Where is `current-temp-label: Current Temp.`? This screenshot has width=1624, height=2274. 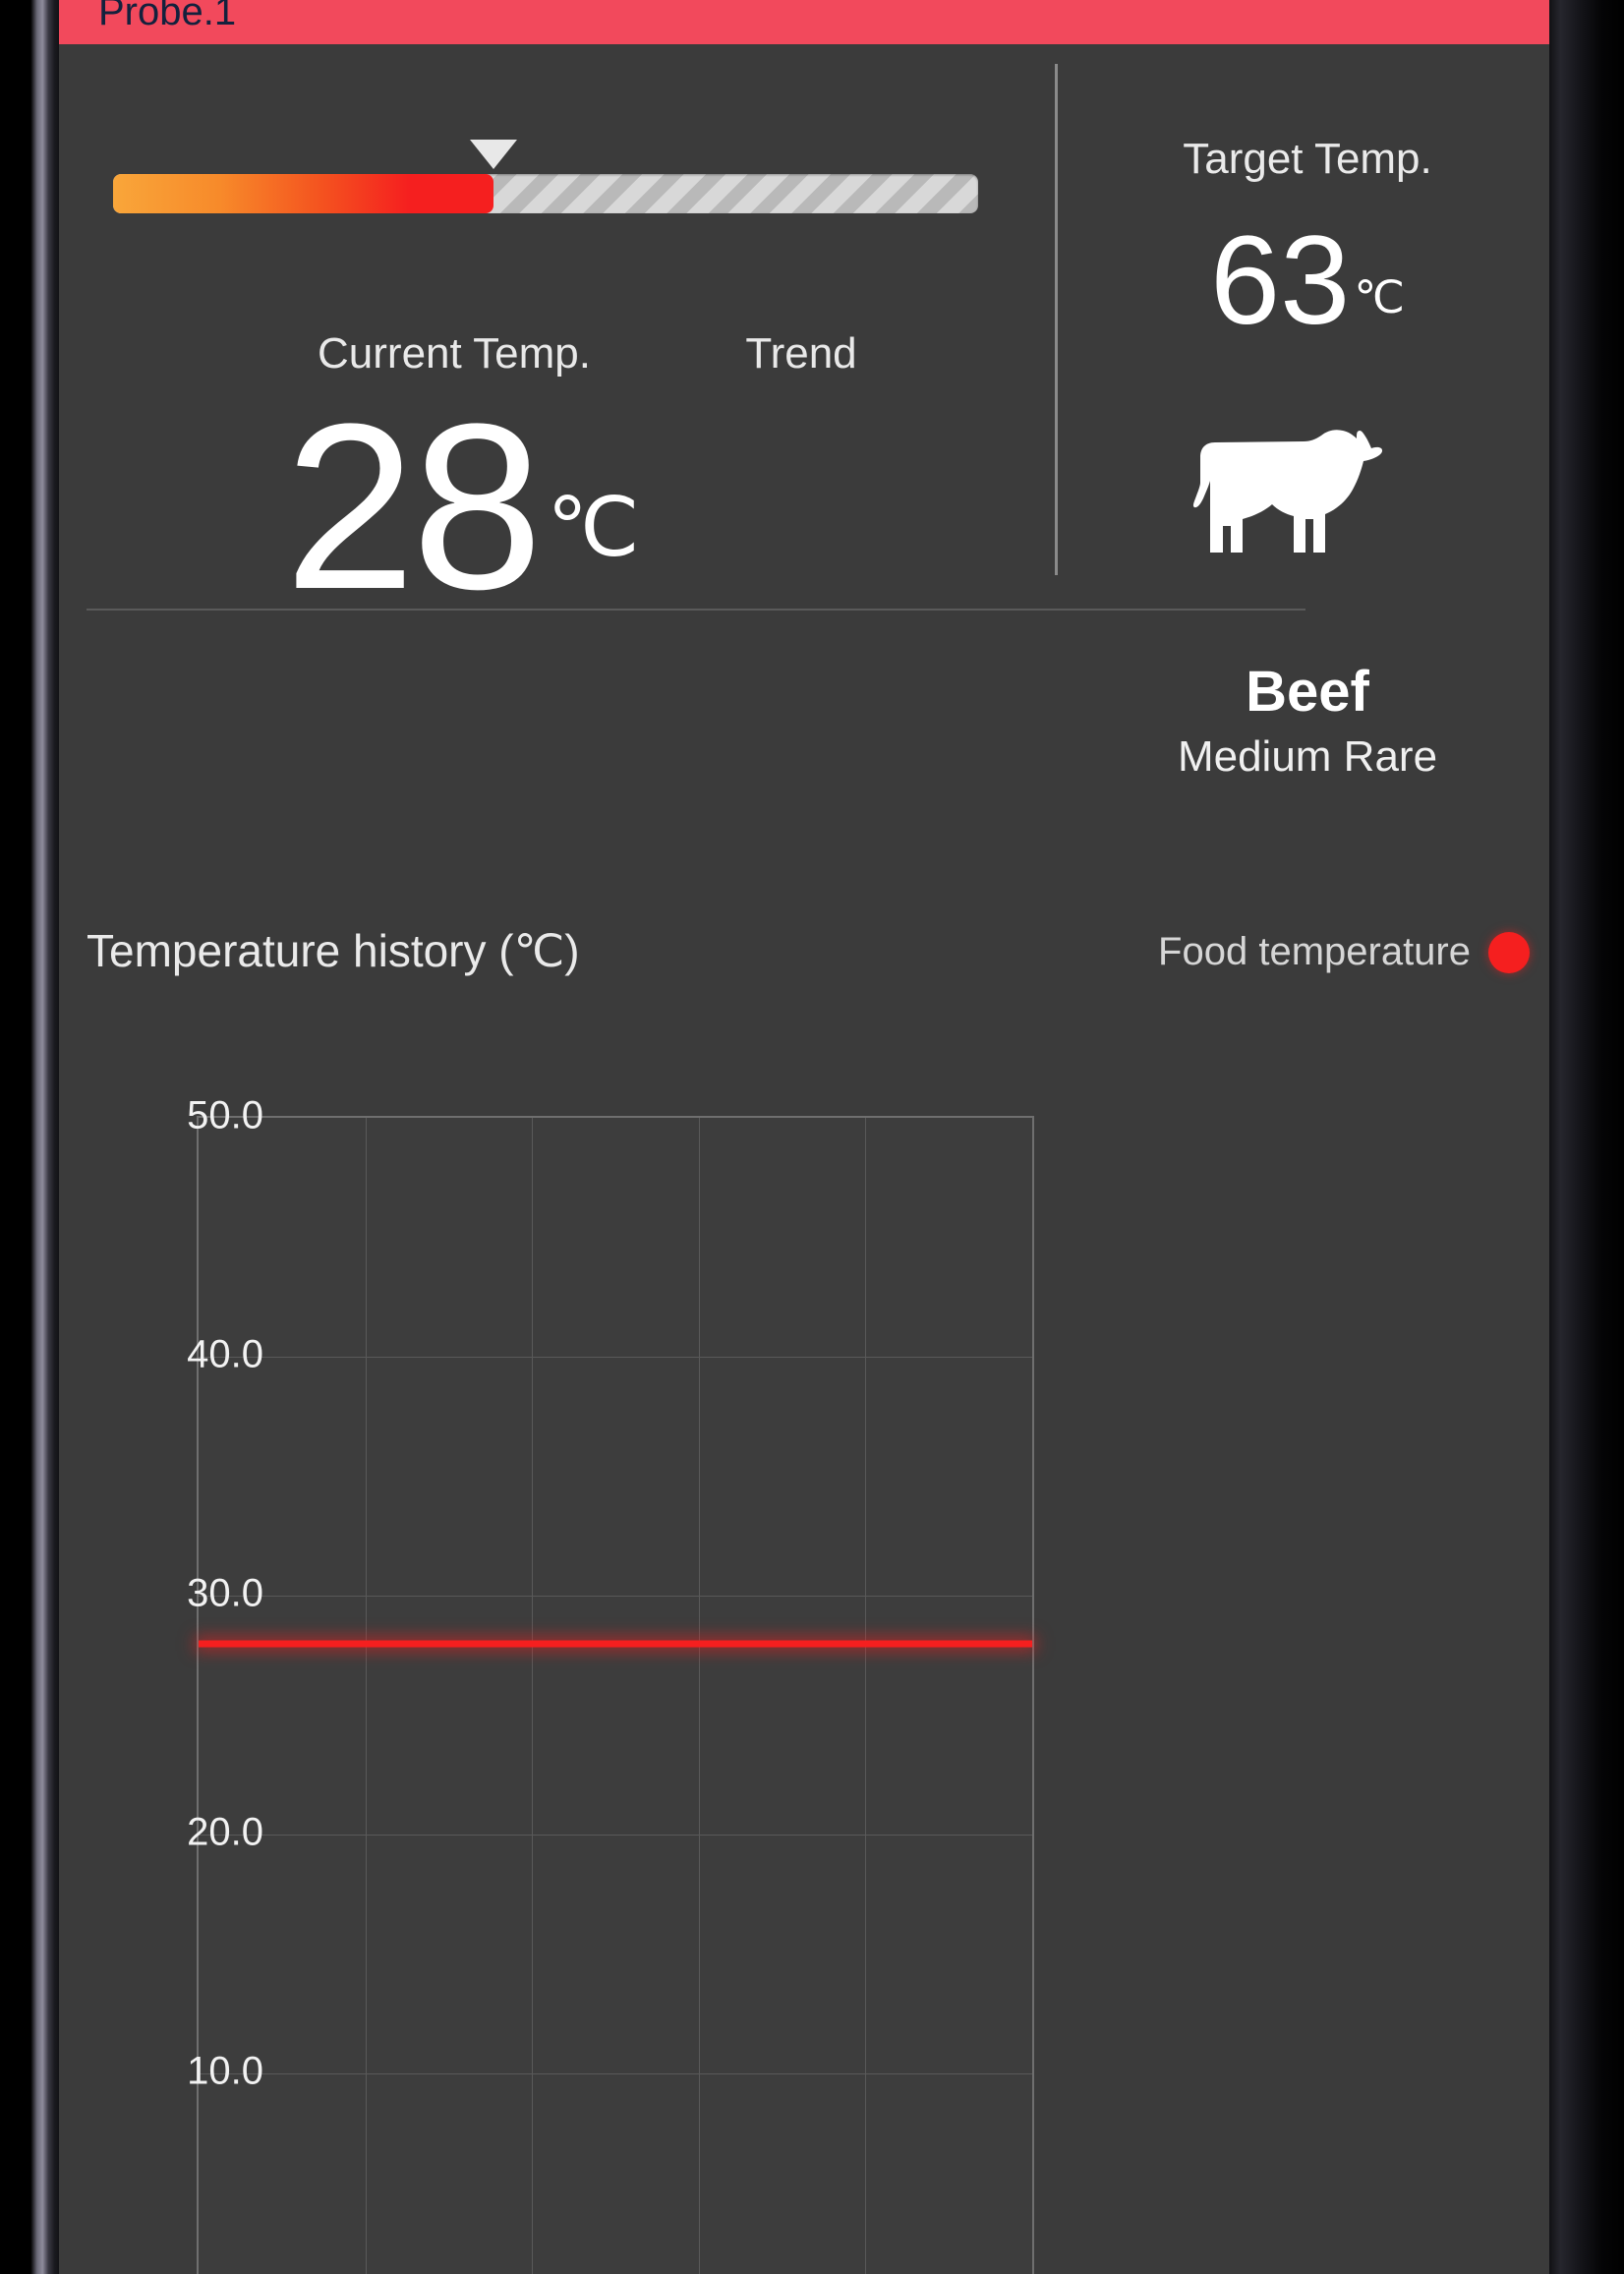 current-temp-label: Current Temp. is located at coordinates (454, 353).